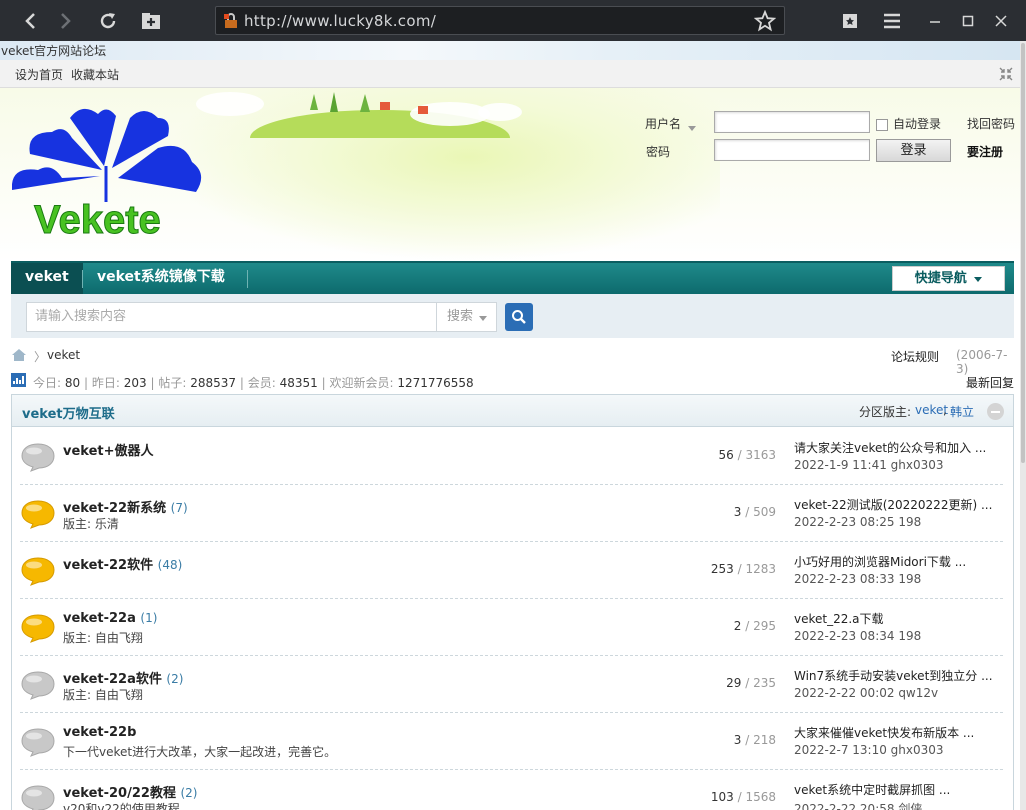 The image size is (1026, 810). Describe the element at coordinates (792, 150) in the screenshot. I see `password-input` at that location.